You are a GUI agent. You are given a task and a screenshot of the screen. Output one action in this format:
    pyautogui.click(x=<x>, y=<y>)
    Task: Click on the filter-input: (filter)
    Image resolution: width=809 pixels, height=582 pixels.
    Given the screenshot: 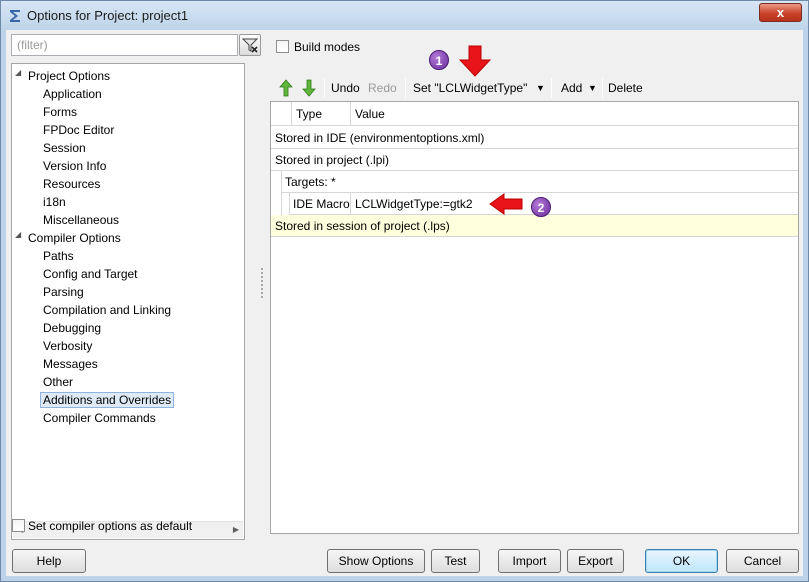 What is the action you would take?
    pyautogui.click(x=124, y=45)
    